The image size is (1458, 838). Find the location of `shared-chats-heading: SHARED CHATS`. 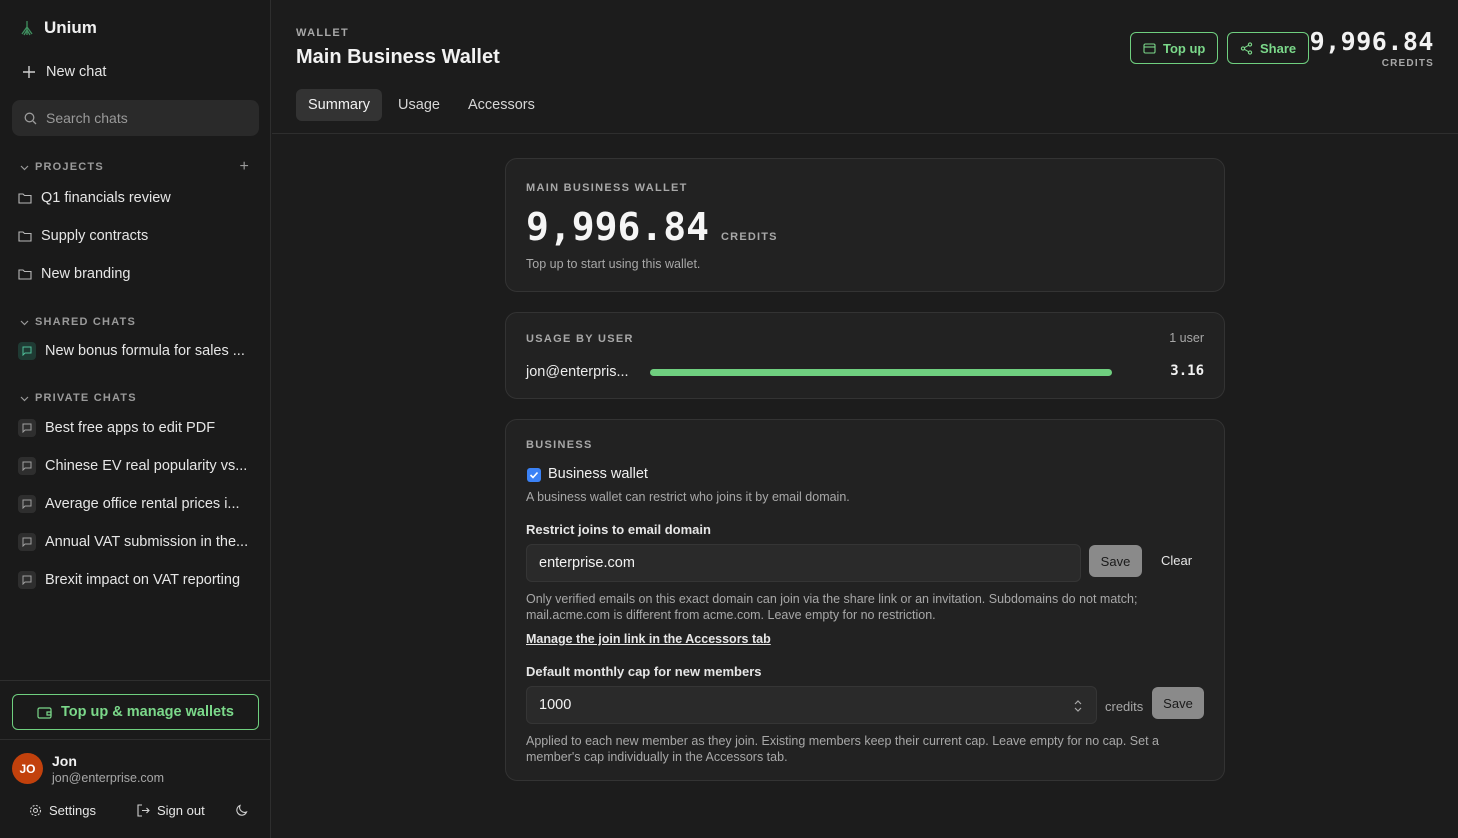

shared-chats-heading: SHARED CHATS is located at coordinates (135, 322).